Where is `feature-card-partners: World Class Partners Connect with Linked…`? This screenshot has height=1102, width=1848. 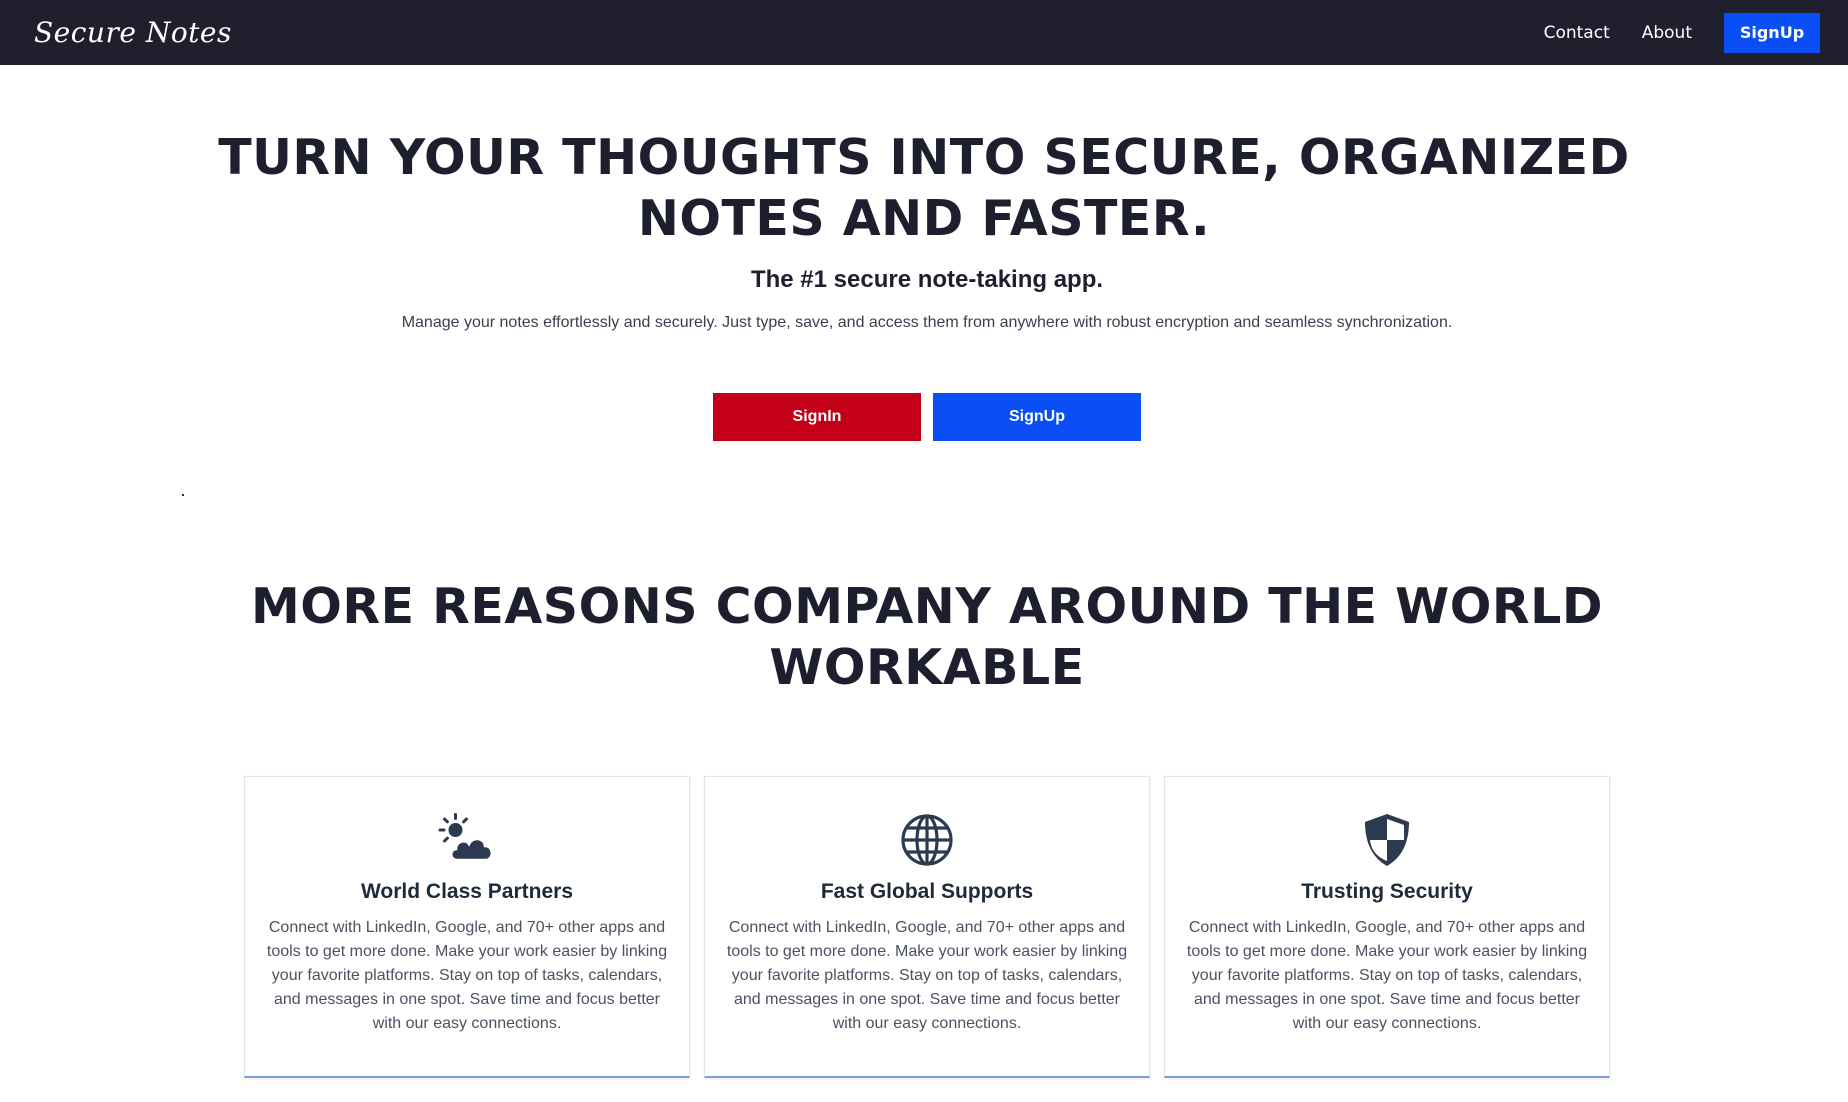
feature-card-partners: World Class Partners Connect with Linked… is located at coordinates (467, 927).